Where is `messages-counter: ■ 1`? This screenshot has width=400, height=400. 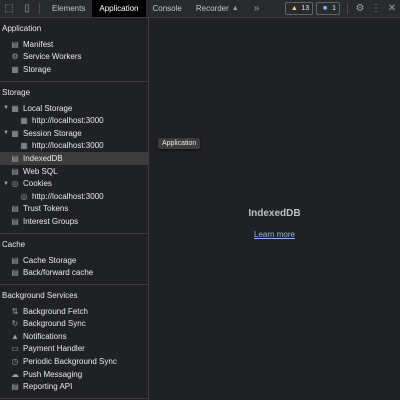
messages-counter: ■ 1 is located at coordinates (328, 8).